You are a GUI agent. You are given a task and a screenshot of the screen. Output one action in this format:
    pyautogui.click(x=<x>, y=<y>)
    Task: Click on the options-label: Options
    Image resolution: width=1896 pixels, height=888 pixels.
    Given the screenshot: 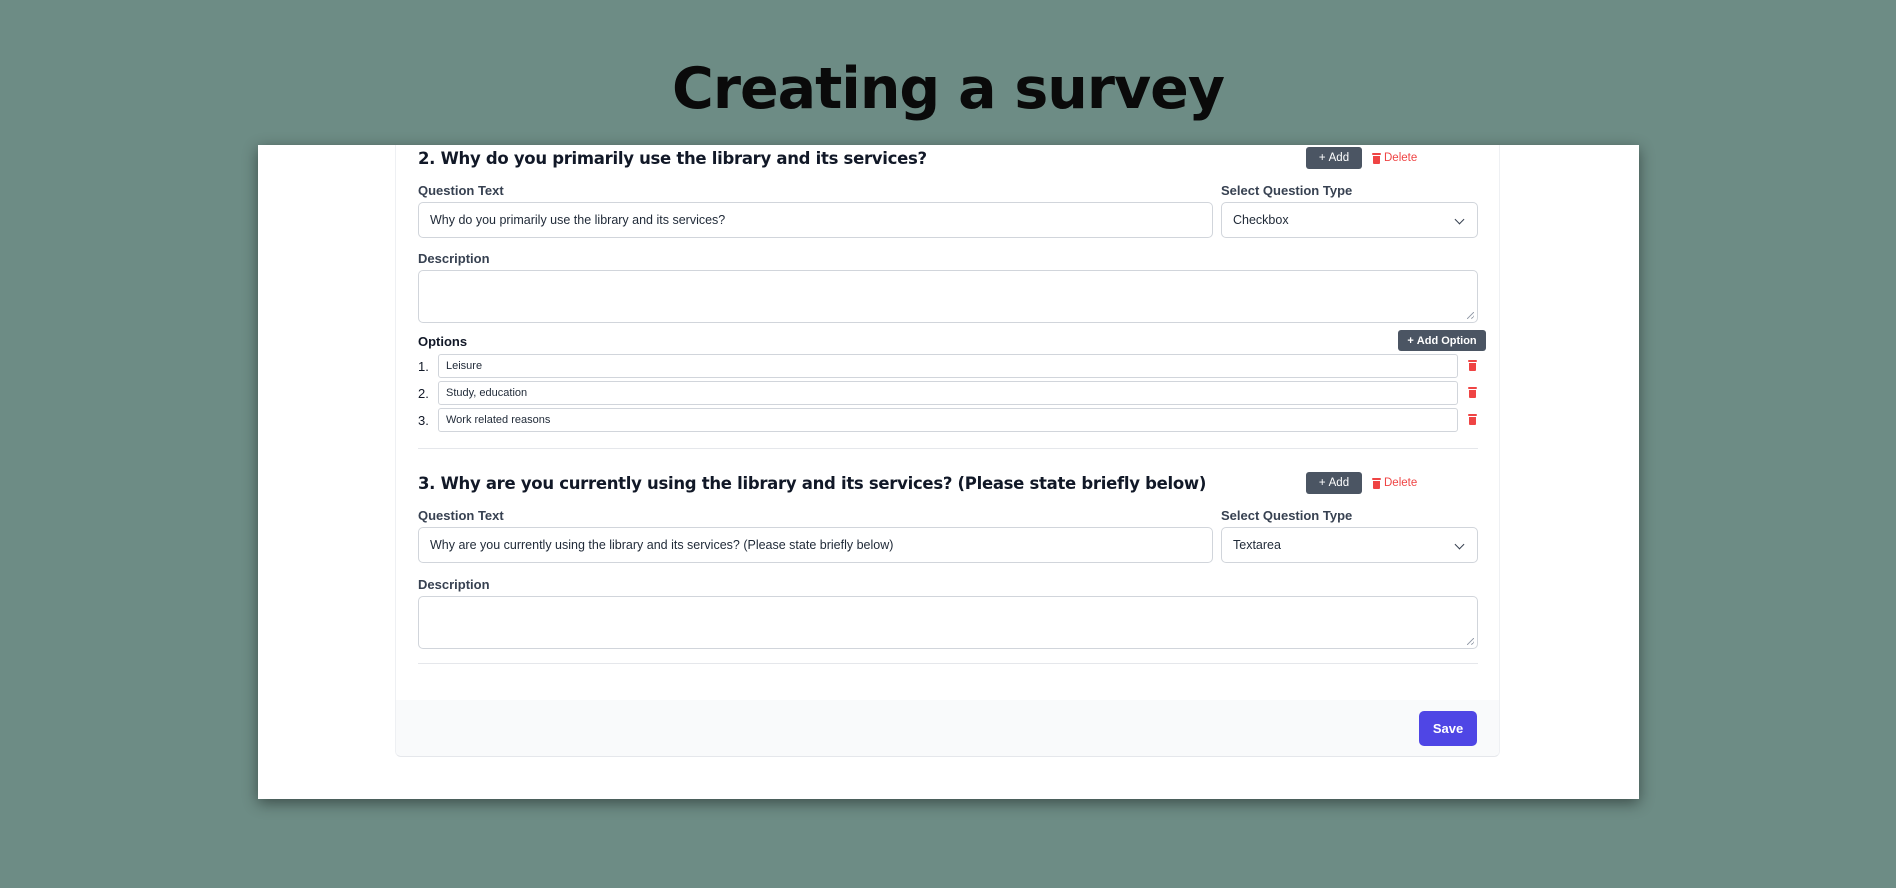 What is the action you would take?
    pyautogui.click(x=443, y=341)
    